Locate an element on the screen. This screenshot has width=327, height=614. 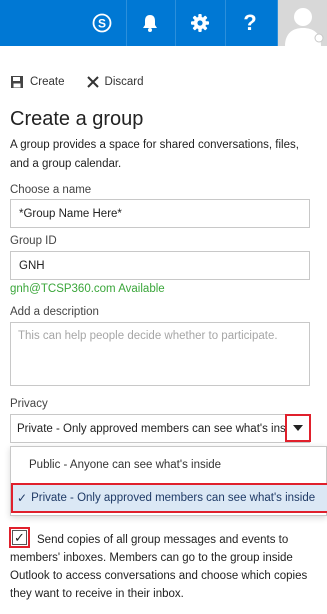
privacy-dropdown-button is located at coordinates (298, 428).